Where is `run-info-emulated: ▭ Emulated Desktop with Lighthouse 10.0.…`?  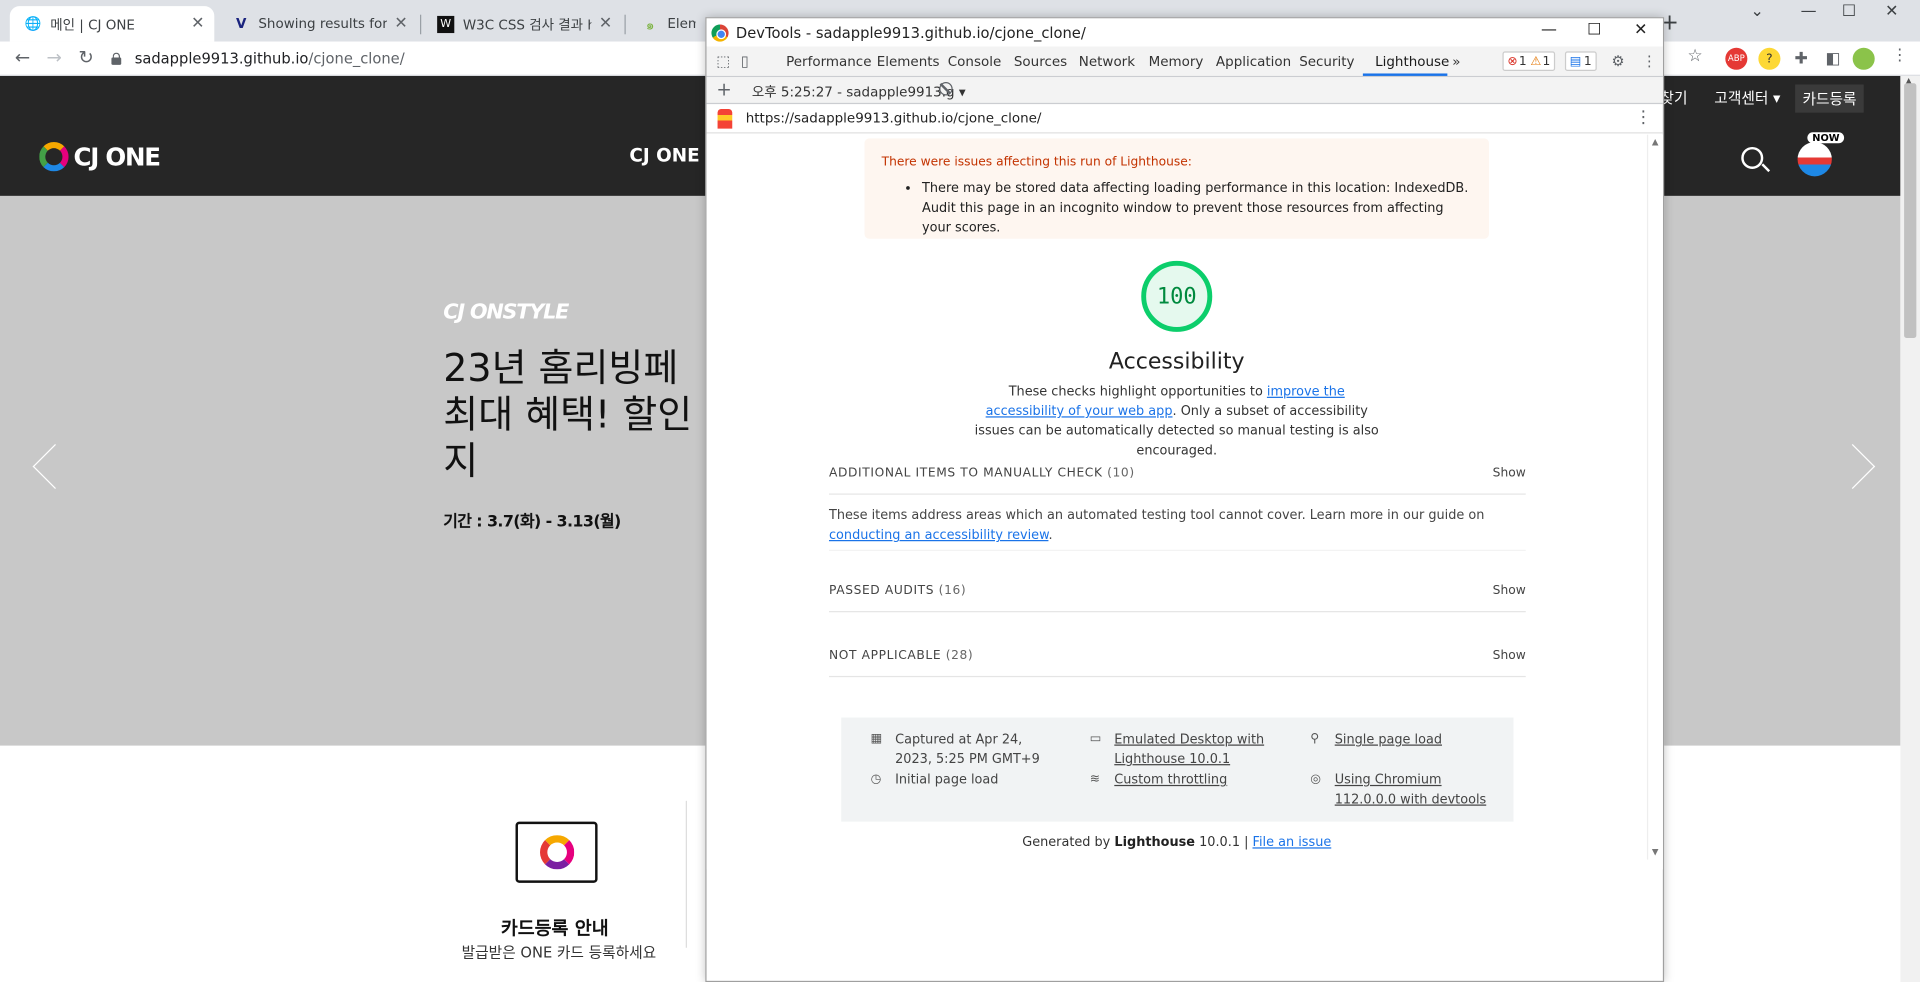 run-info-emulated: ▭ Emulated Desktop with Lighthouse 10.0.… is located at coordinates (1182, 749).